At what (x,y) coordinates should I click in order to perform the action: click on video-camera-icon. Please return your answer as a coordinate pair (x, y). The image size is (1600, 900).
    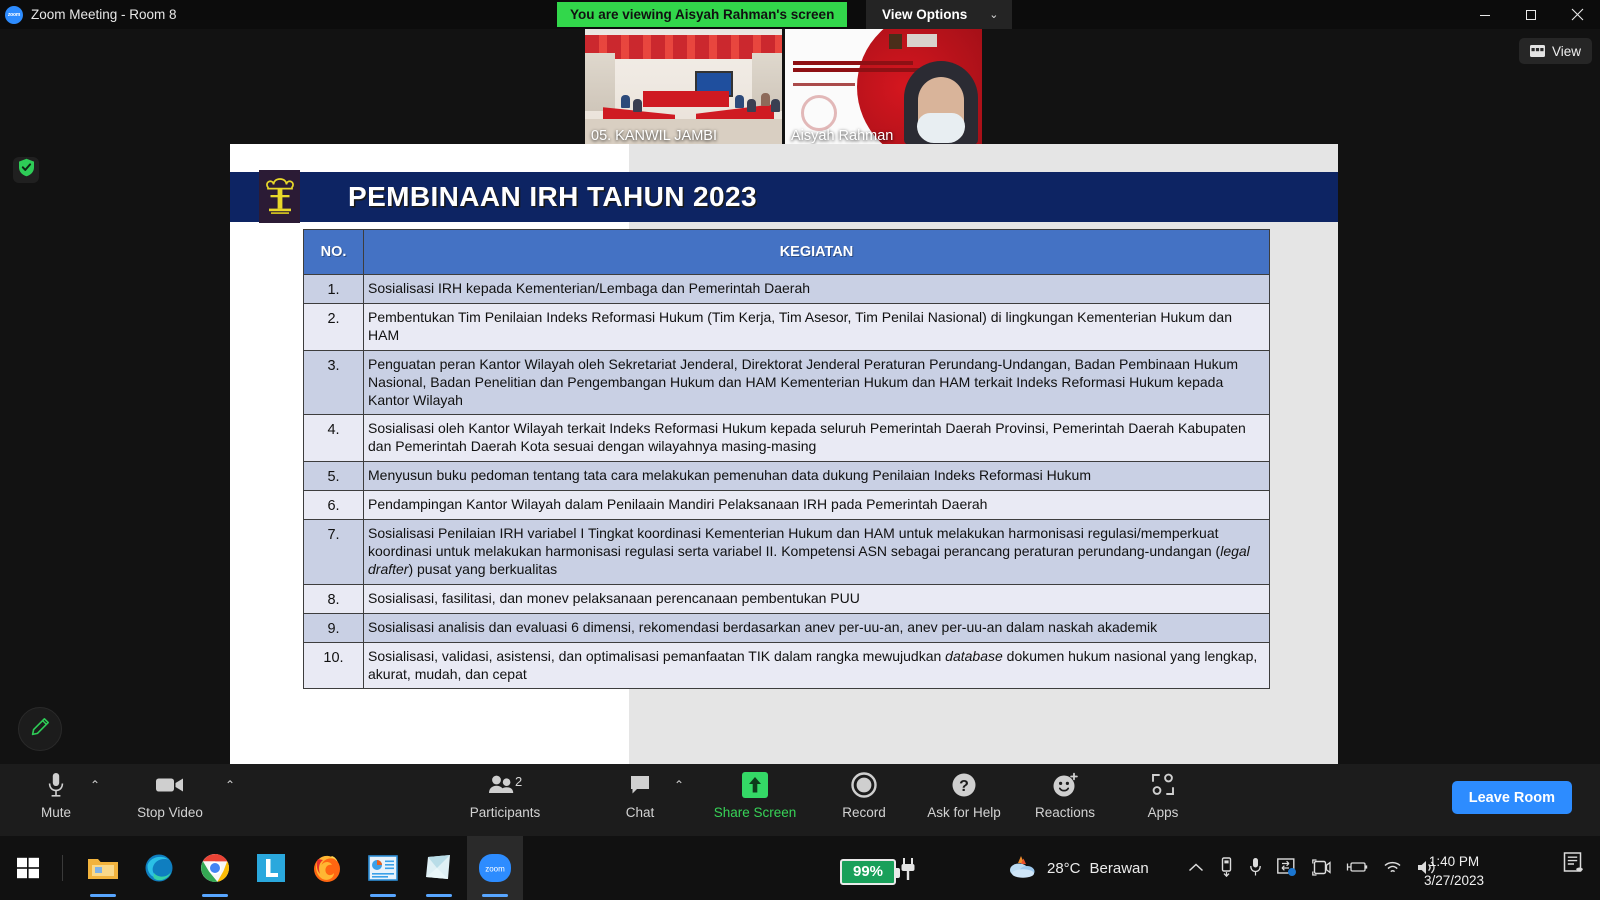
    Looking at the image, I should click on (170, 785).